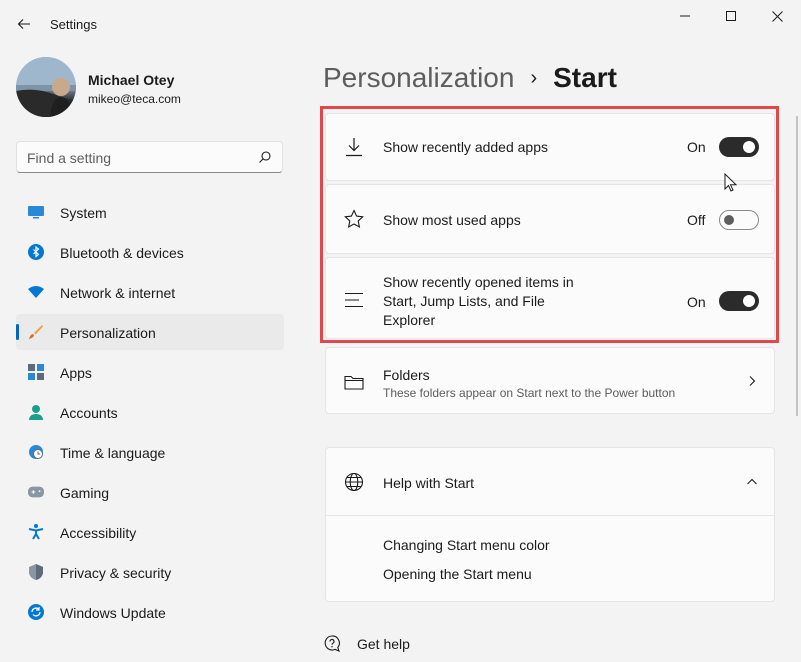 The width and height of the screenshot is (801, 662). Describe the element at coordinates (696, 220) in the screenshot. I see `toggle-state-label: Off` at that location.